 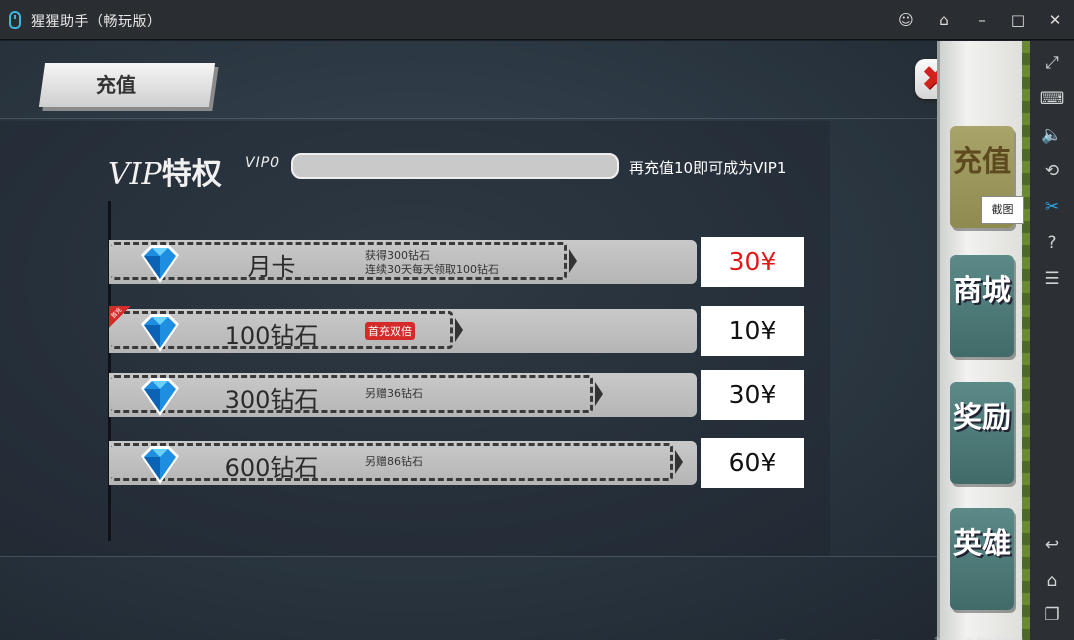 I want to click on item-description: 另赠36钻石, so click(x=394, y=393).